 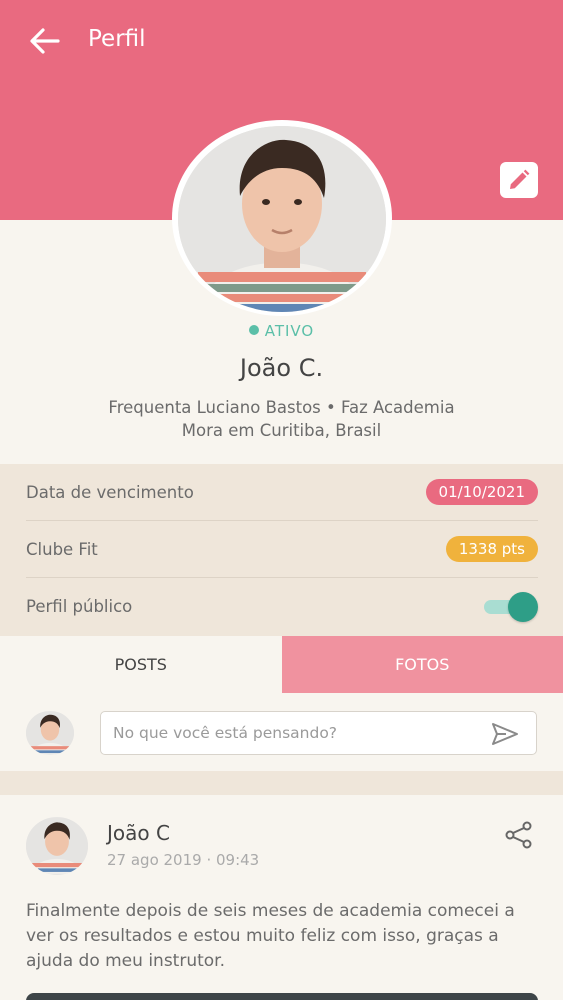 I want to click on post-image, so click(x=282, y=996).